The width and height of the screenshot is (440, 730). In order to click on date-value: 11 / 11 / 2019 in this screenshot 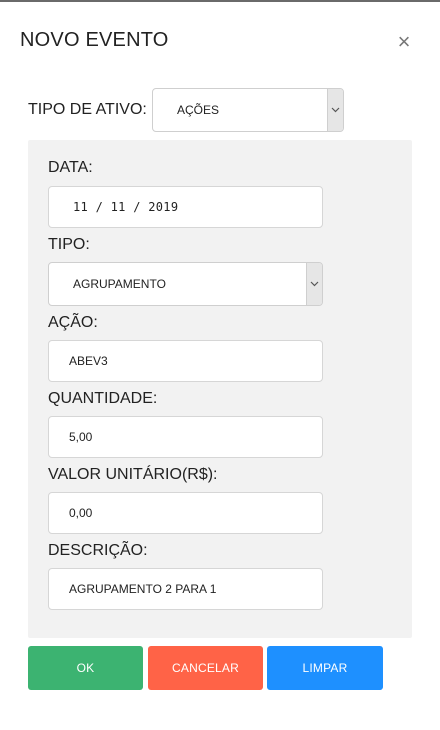, I will do `click(126, 207)`.